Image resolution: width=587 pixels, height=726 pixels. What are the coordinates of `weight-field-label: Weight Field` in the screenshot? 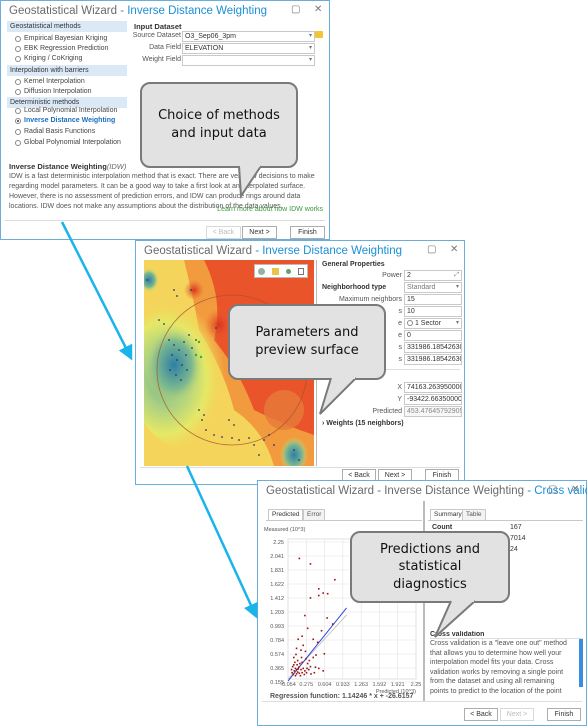 It's located at (161, 59).